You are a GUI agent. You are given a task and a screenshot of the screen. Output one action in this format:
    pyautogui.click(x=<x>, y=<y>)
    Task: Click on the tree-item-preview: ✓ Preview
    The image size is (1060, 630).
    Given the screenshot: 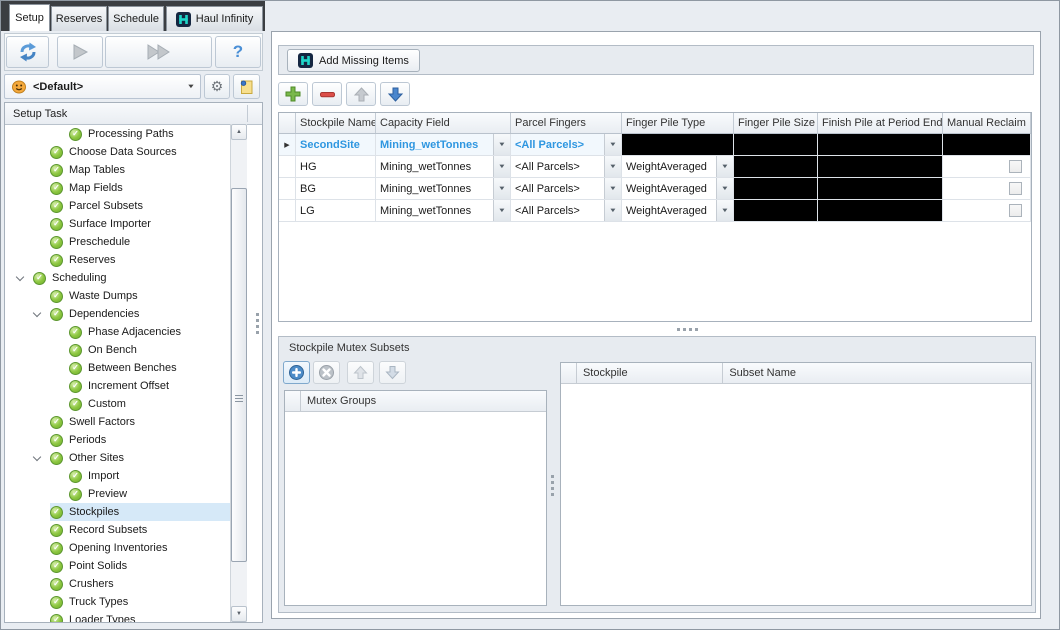 What is the action you would take?
    pyautogui.click(x=118, y=494)
    